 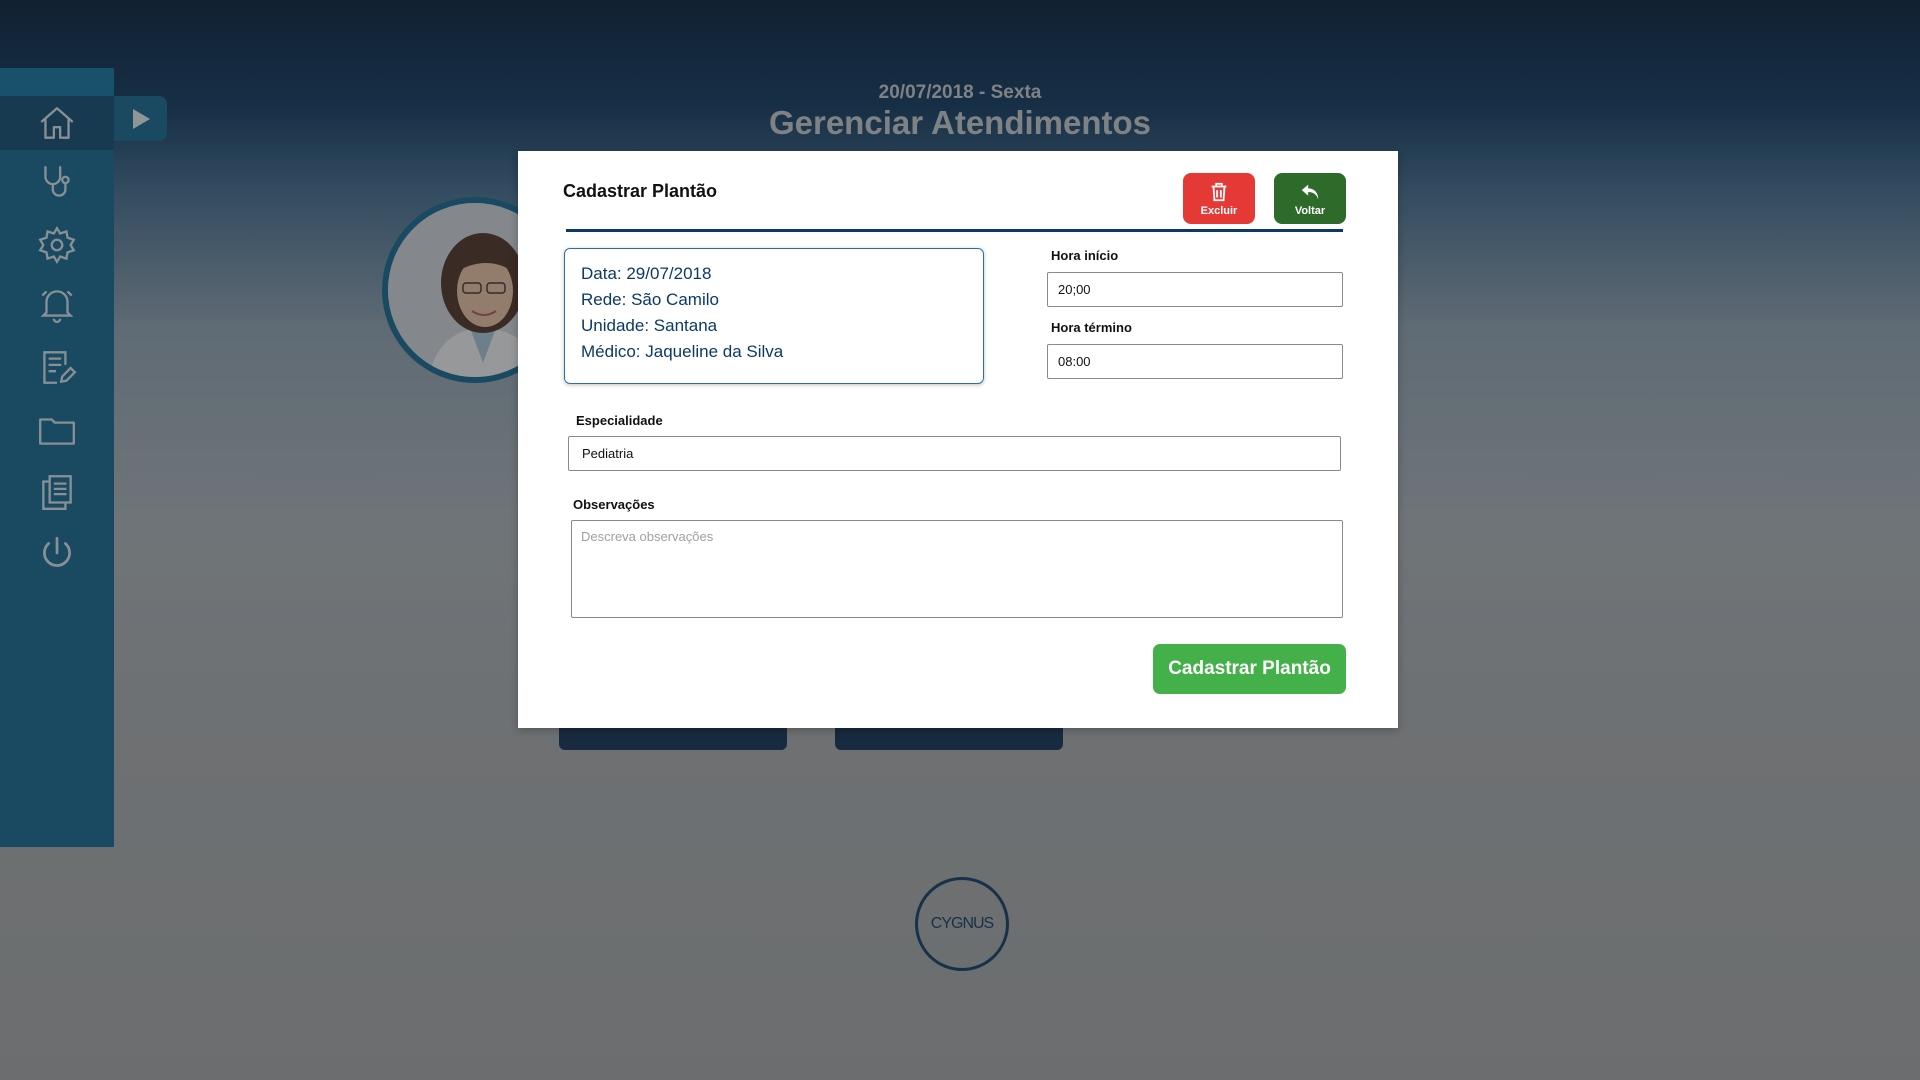 What do you see at coordinates (1219, 210) in the screenshot?
I see `delete-label: Excluir` at bounding box center [1219, 210].